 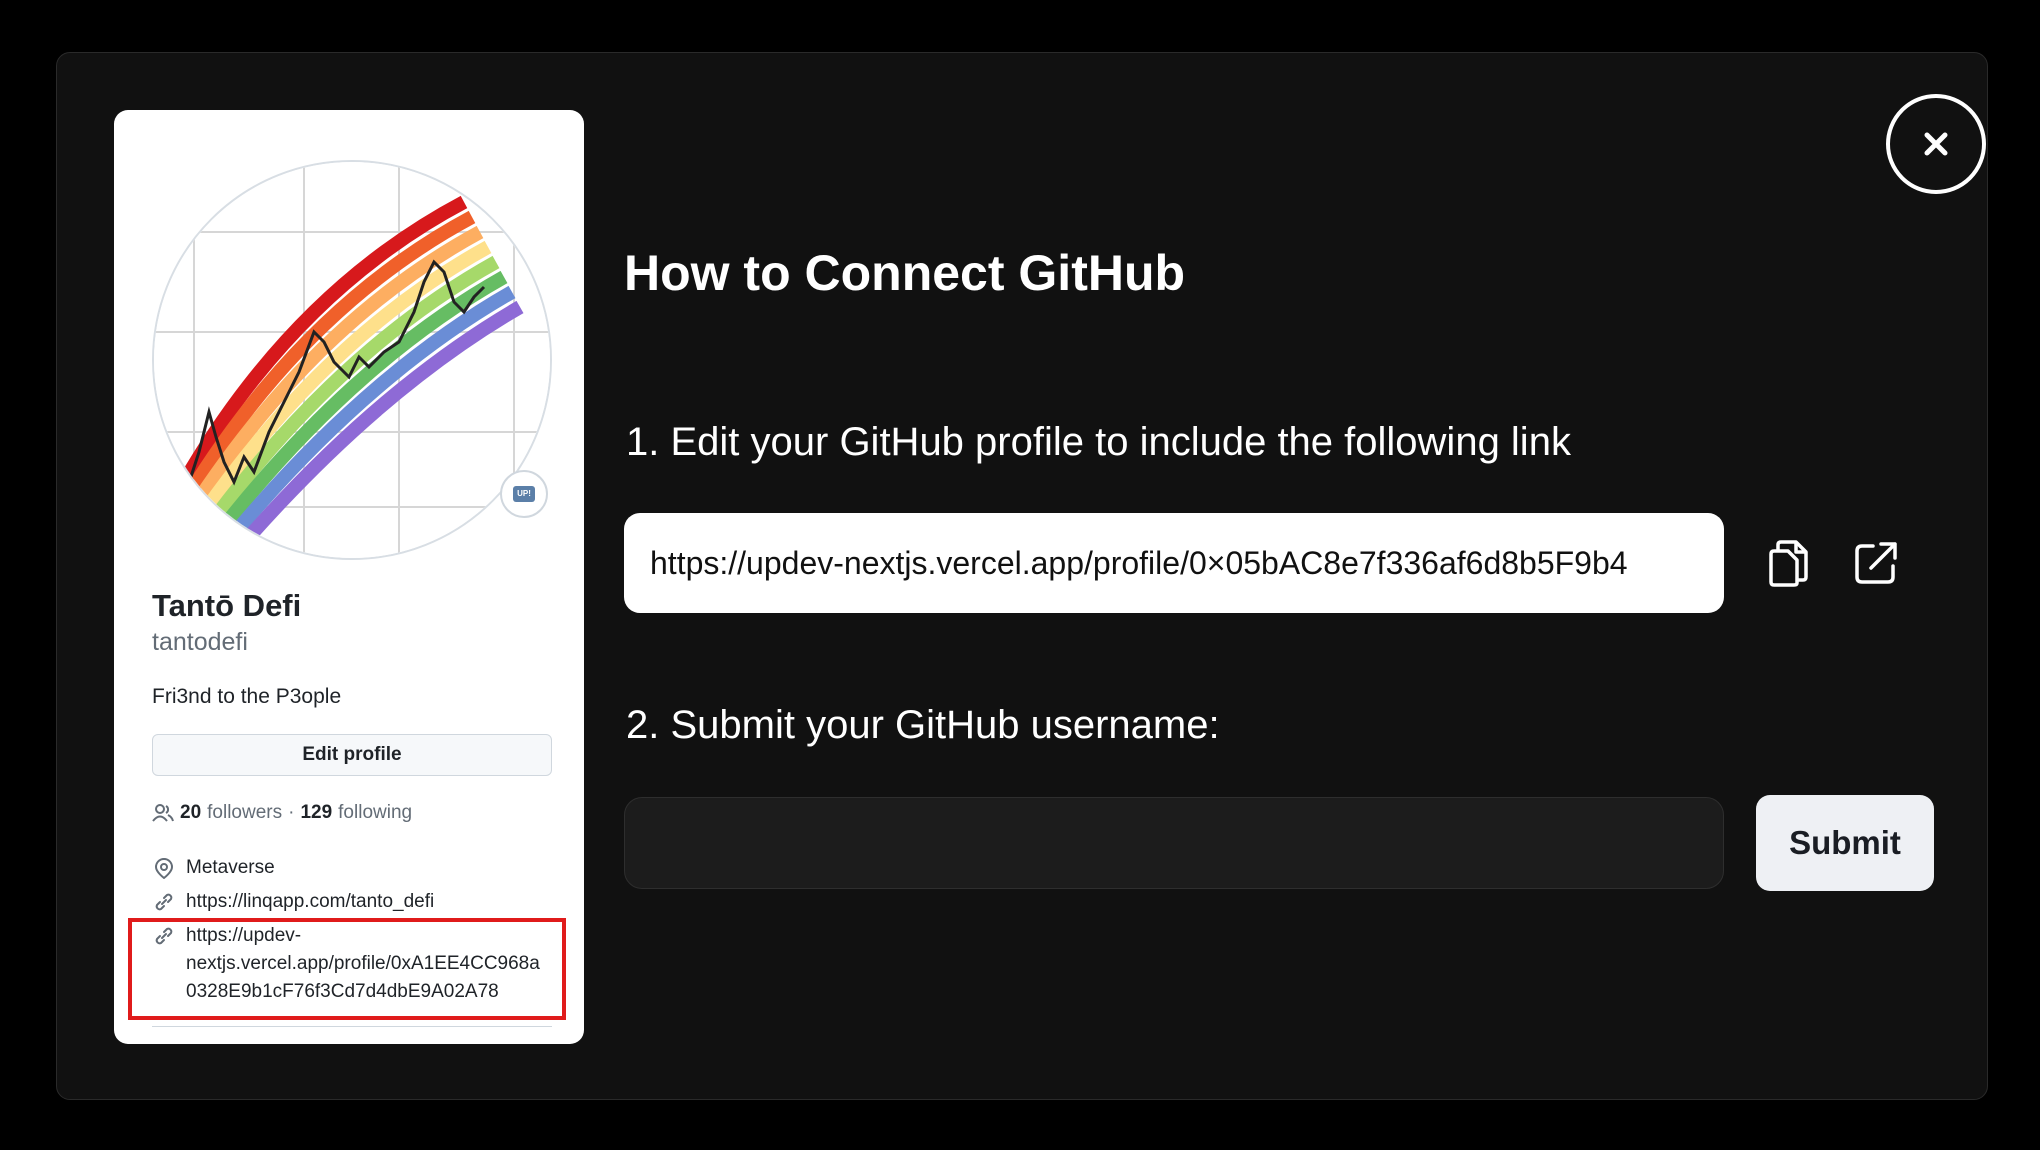 I want to click on highlight-box, so click(x=347, y=969).